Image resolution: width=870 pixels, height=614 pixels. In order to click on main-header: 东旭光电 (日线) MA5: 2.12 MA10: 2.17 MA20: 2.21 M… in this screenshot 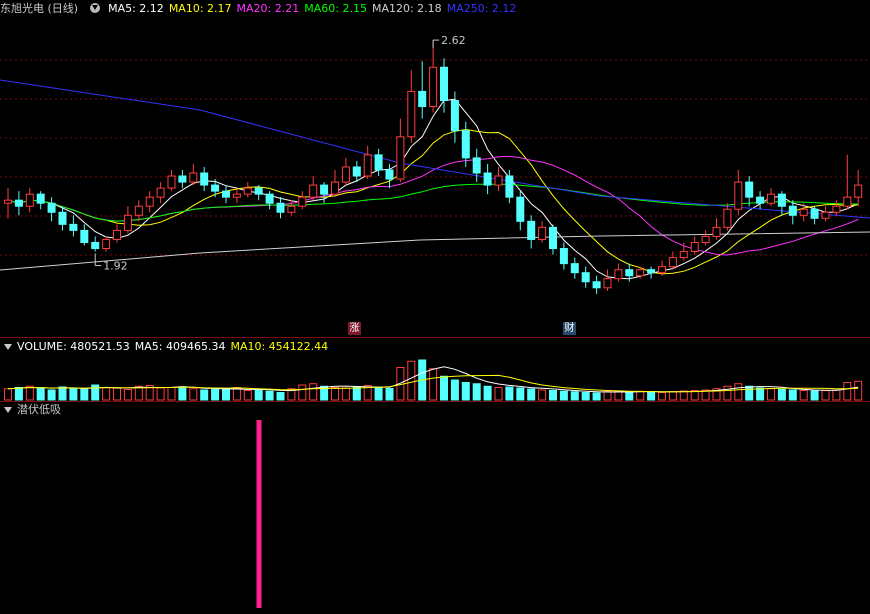, I will do `click(263, 9)`.